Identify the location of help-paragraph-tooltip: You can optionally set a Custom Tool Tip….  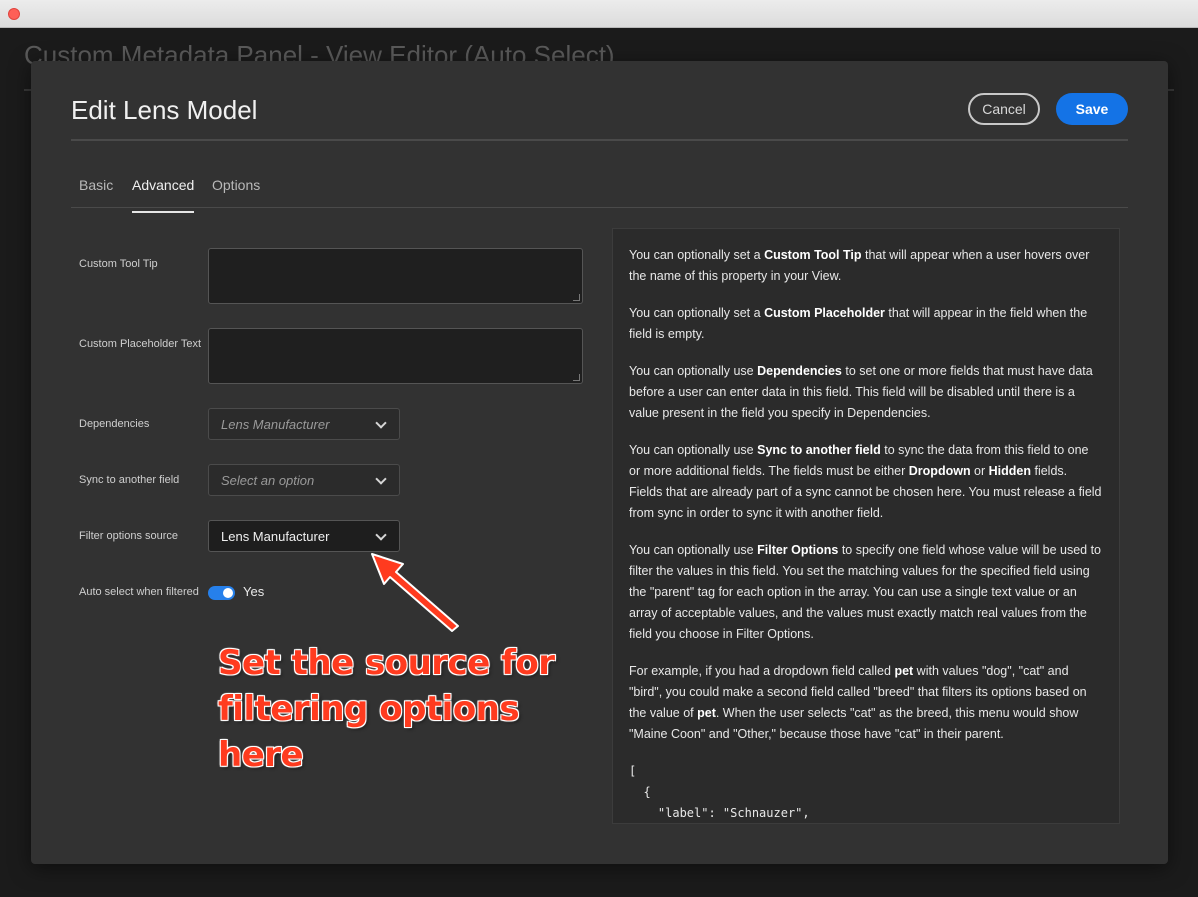
(859, 265).